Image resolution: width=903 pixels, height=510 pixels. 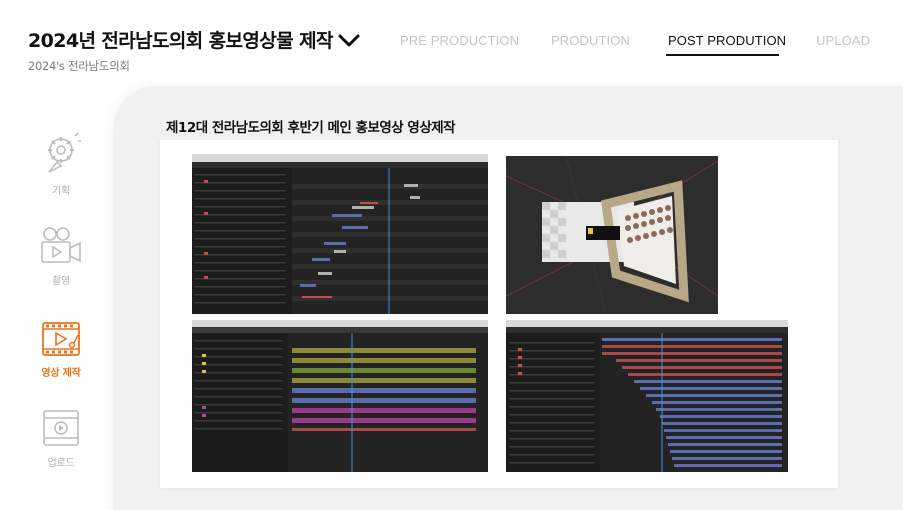 What do you see at coordinates (722, 55) in the screenshot?
I see `active-tab-underline` at bounding box center [722, 55].